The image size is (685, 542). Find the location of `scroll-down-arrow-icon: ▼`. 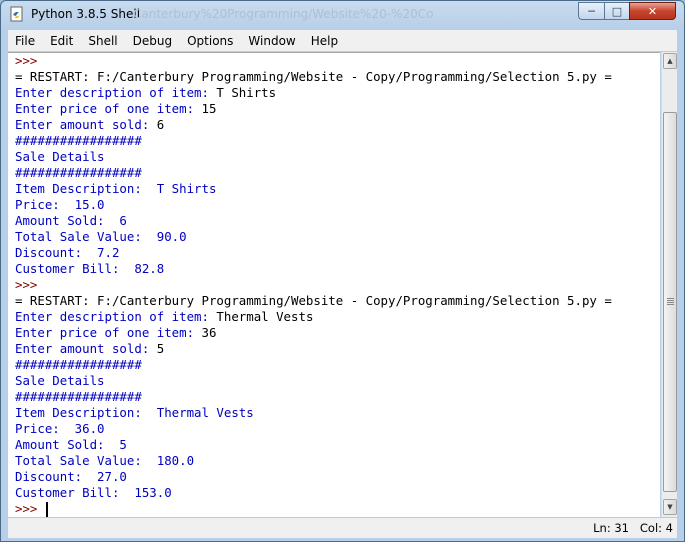

scroll-down-arrow-icon: ▼ is located at coordinates (670, 507).